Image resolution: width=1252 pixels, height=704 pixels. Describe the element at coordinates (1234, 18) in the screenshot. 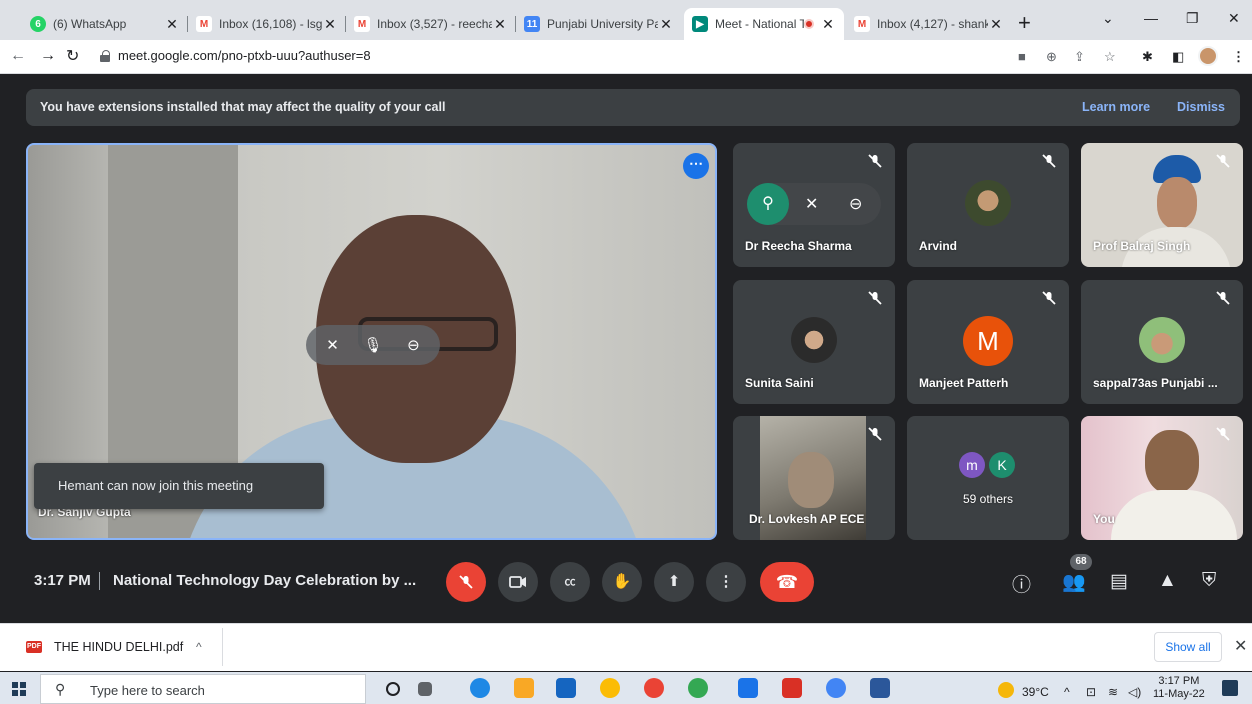

I see `close-window-icon: ✕` at that location.